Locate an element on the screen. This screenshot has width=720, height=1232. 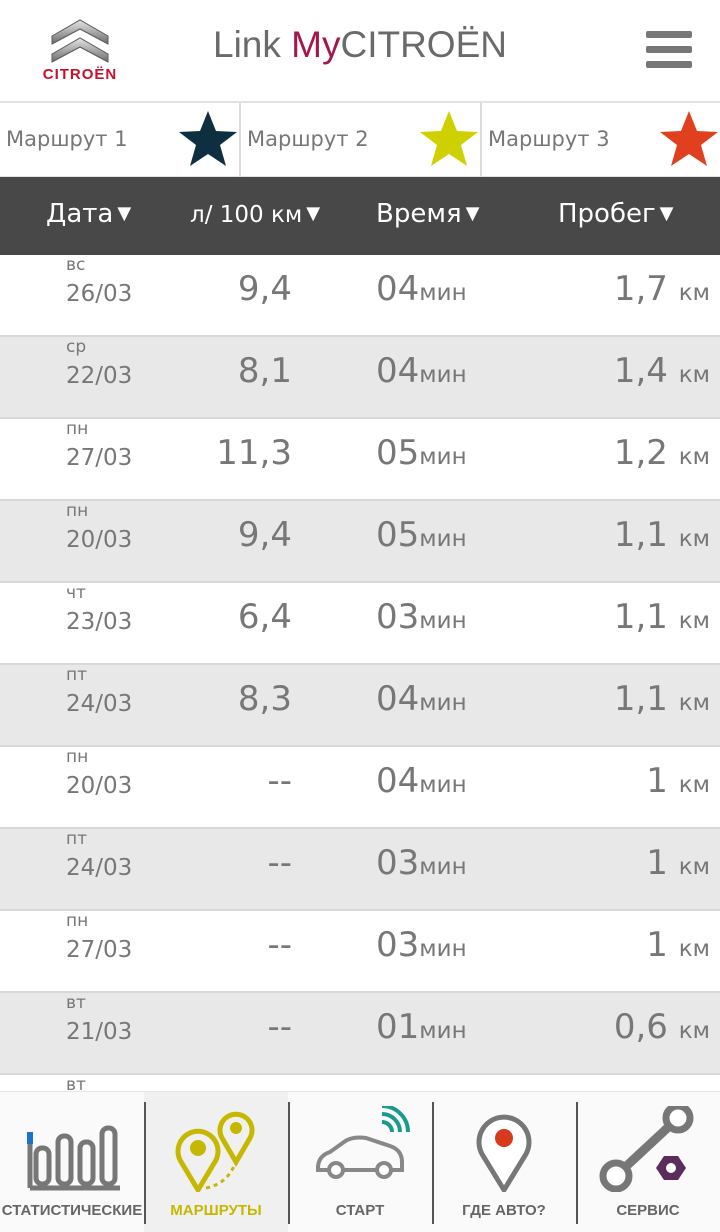
location-pin-icon is located at coordinates (504, 1153).